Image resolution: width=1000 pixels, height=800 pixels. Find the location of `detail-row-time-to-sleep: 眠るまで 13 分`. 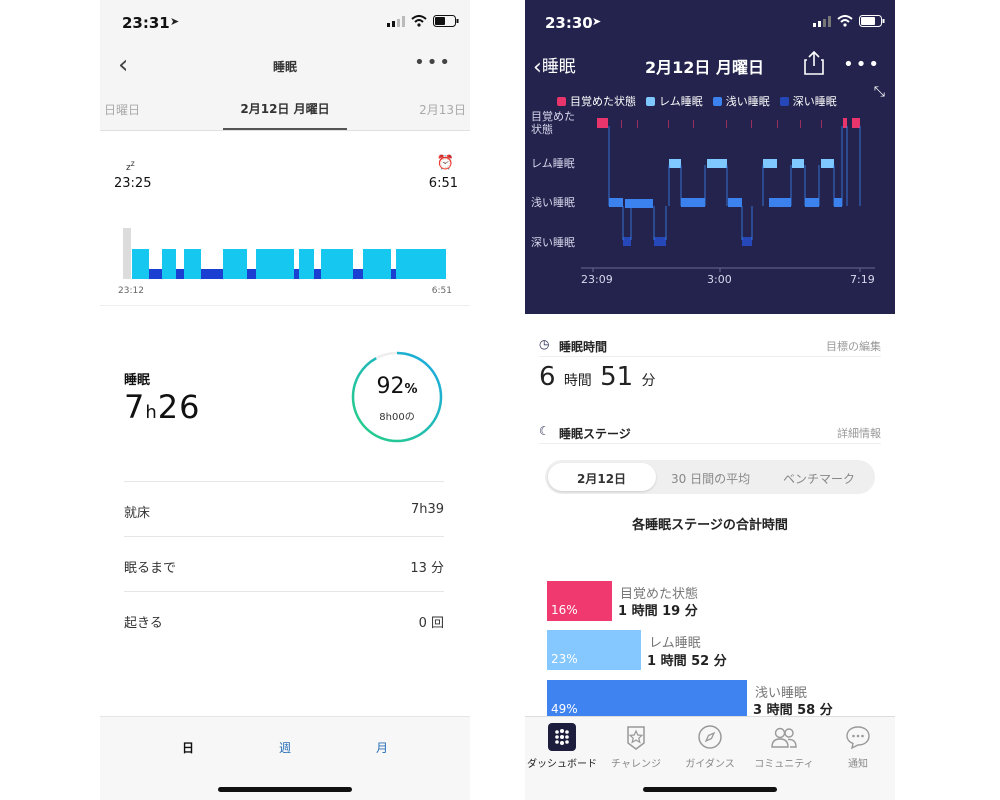

detail-row-time-to-sleep: 眠るまで 13 分 is located at coordinates (284, 563).